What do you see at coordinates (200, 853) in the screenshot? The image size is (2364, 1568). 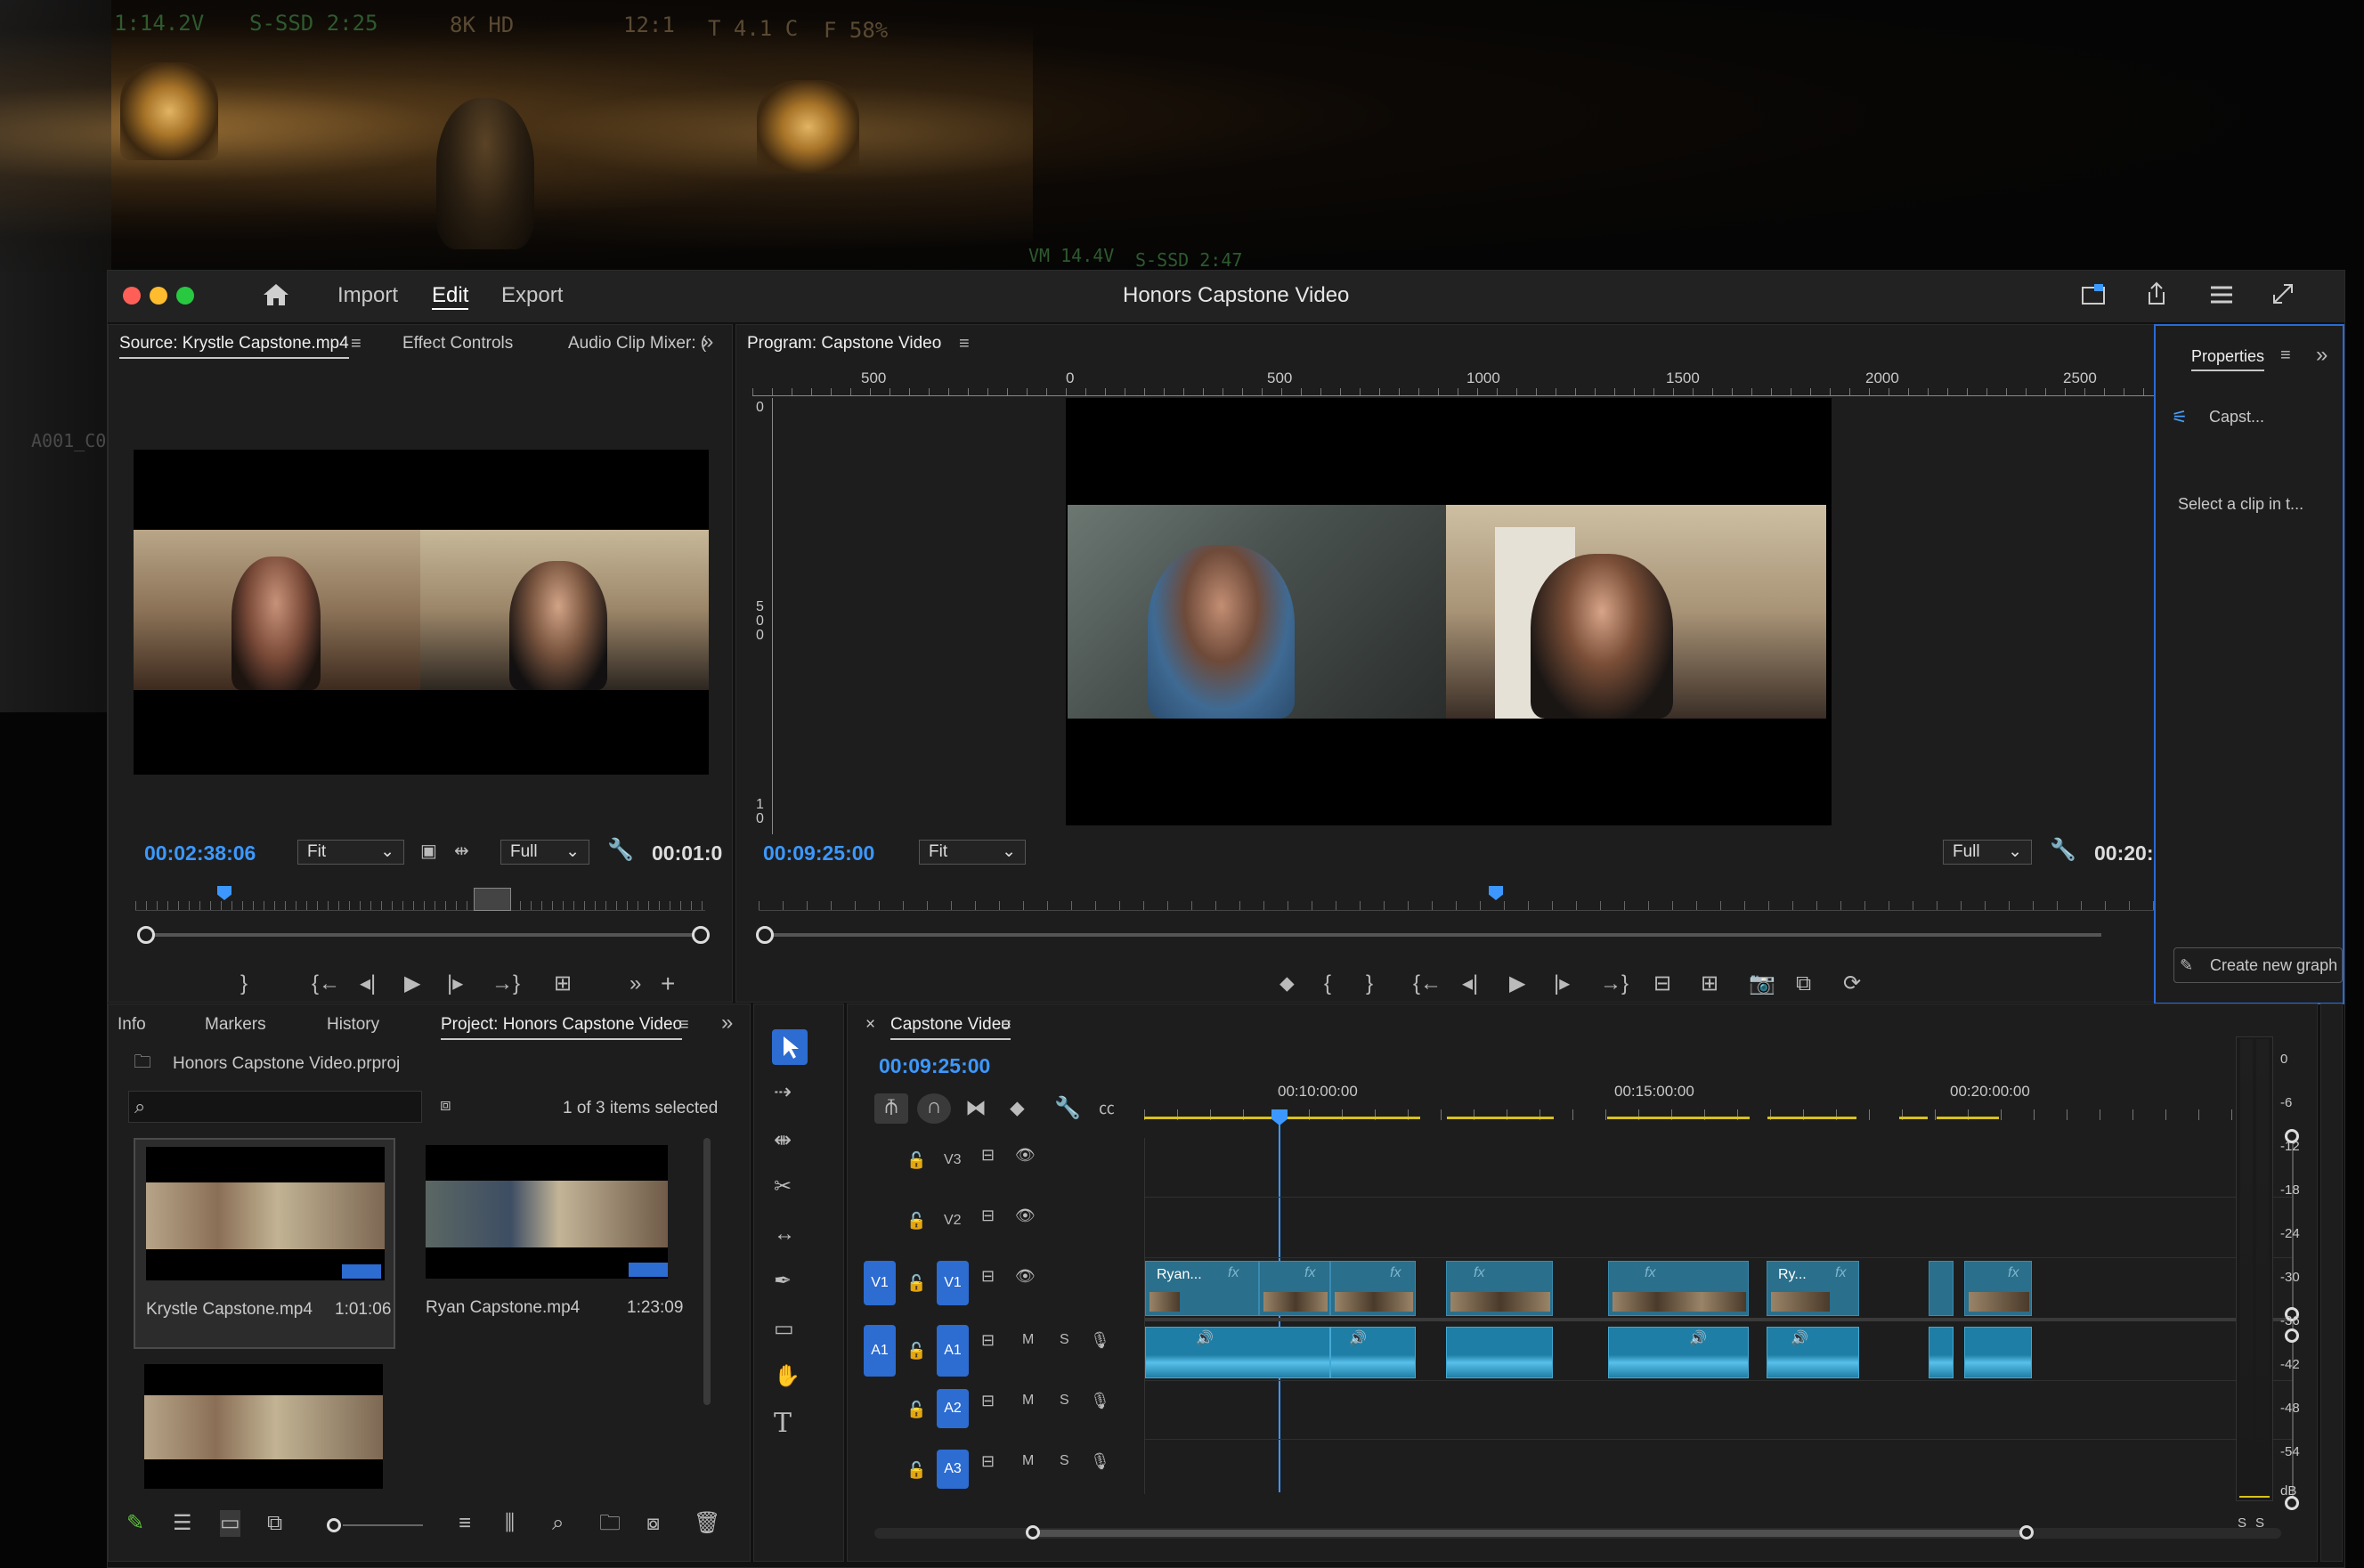 I see `source-timecode: 00:02:38:06` at bounding box center [200, 853].